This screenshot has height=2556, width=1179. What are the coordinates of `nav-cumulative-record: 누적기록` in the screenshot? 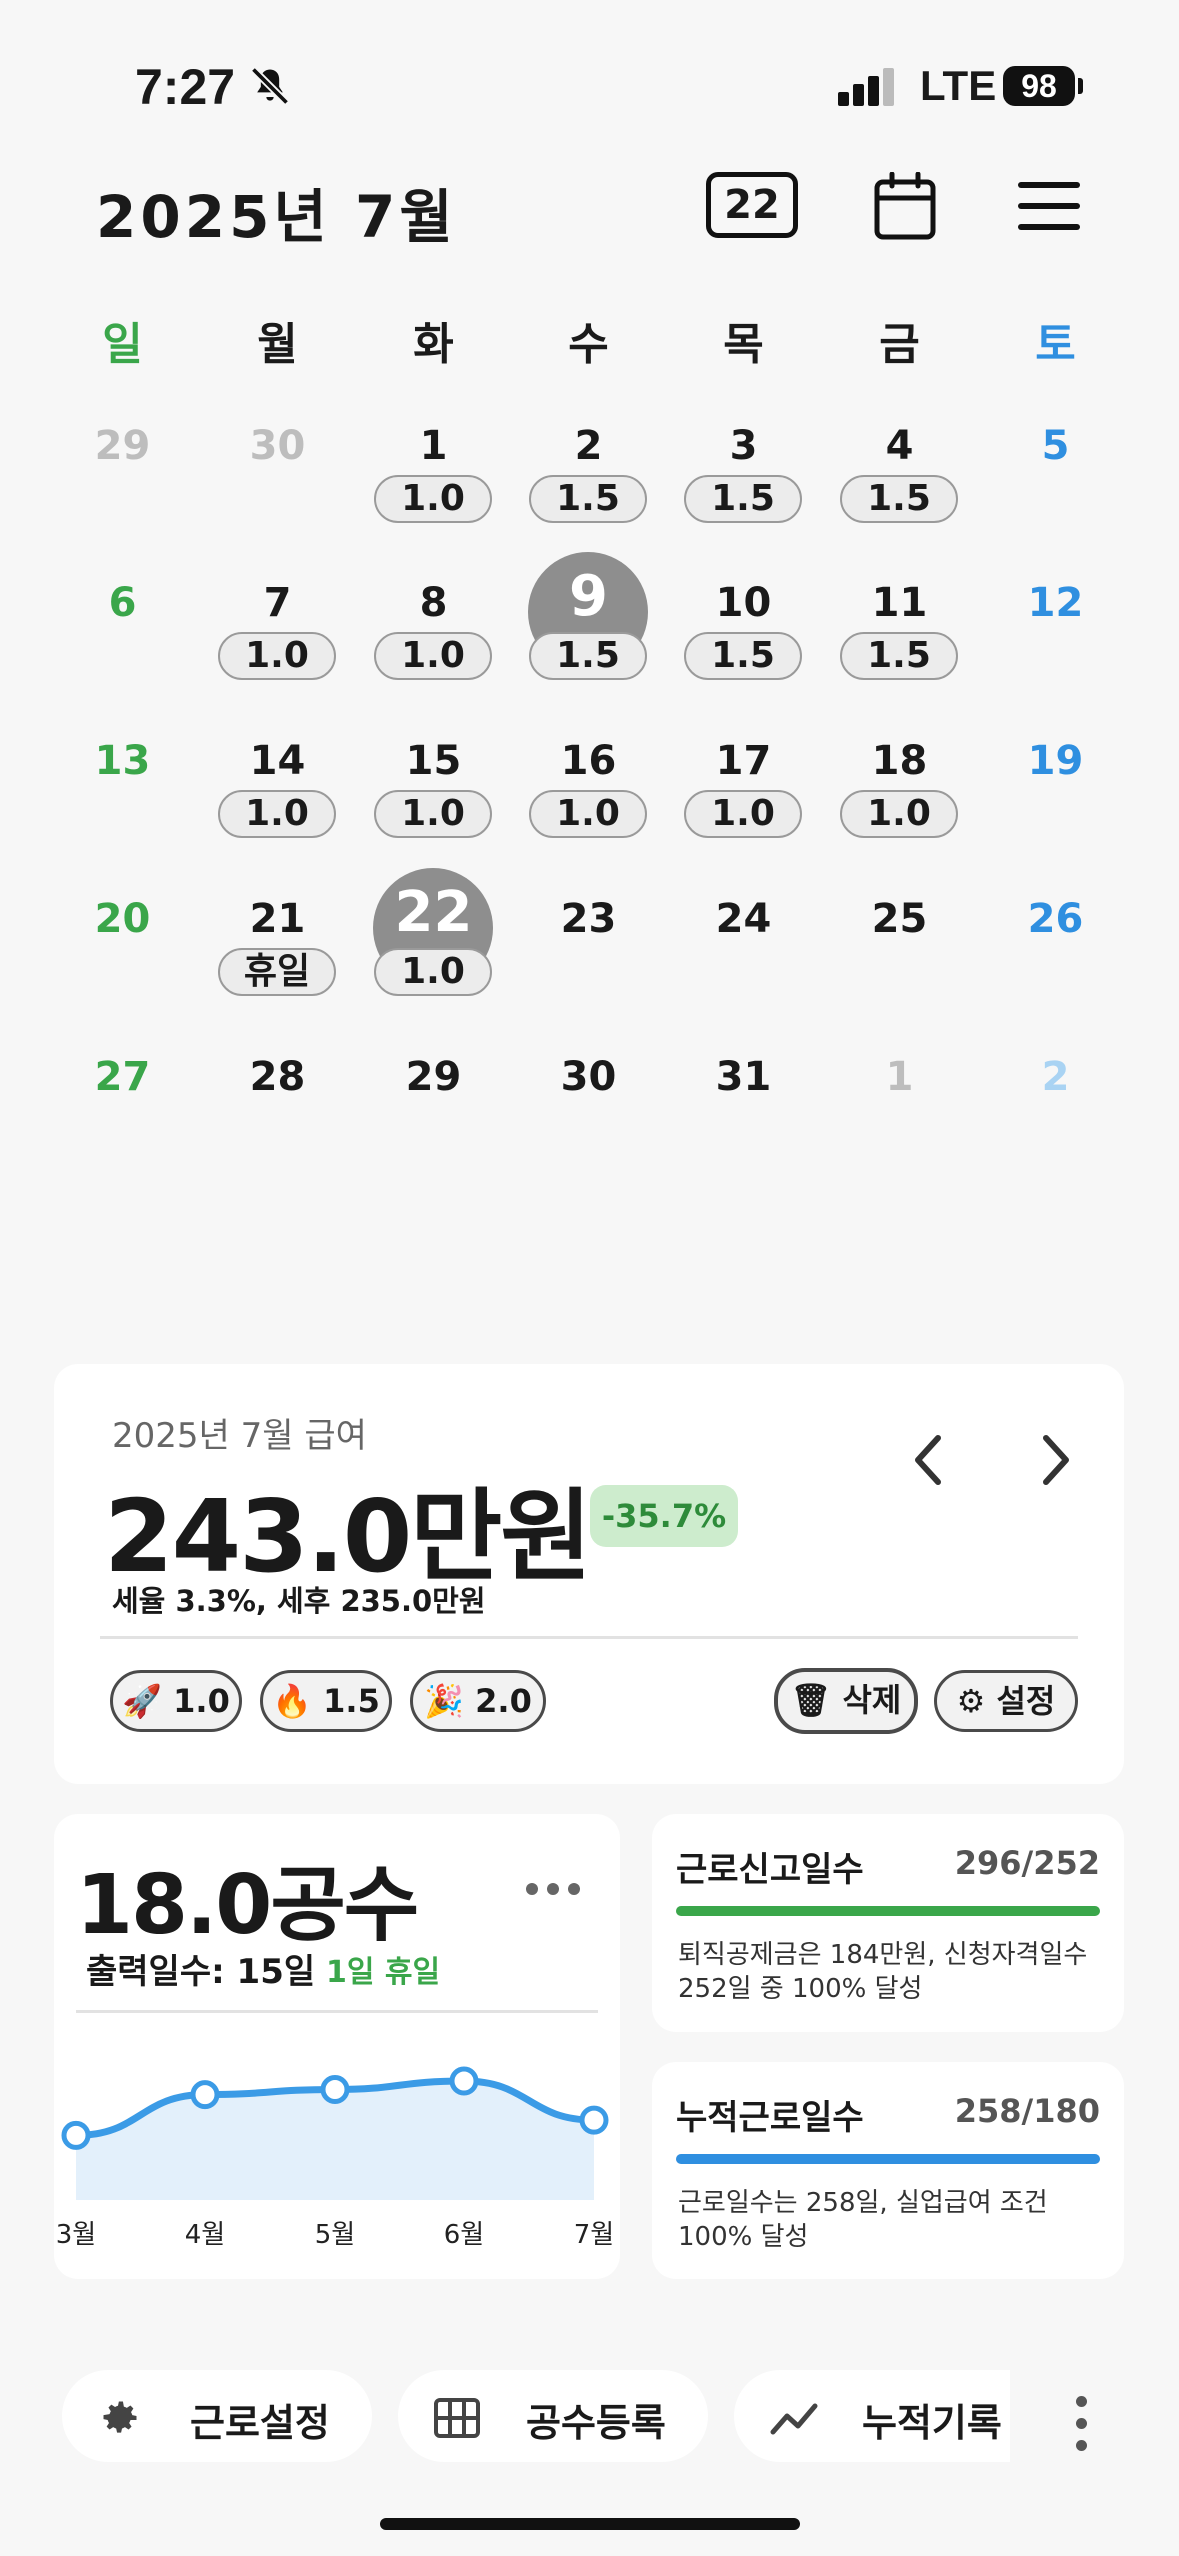 It's located at (872, 2416).